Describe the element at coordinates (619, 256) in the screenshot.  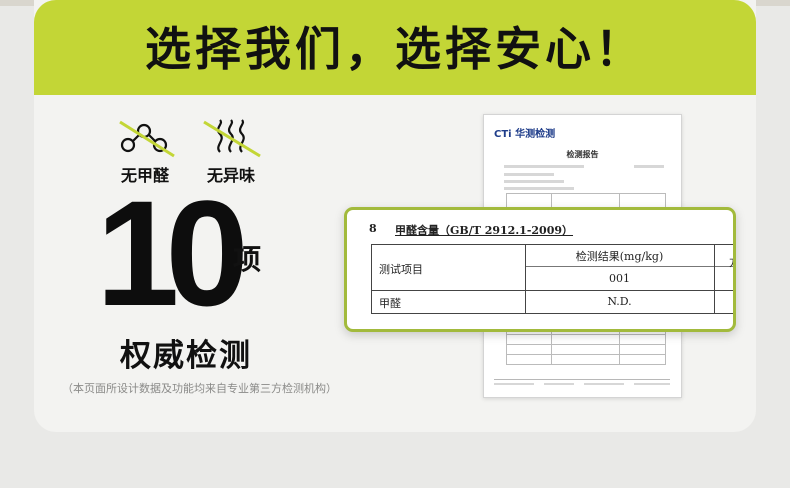
I see `col-result-header: 检测结果(mg/kg)` at that location.